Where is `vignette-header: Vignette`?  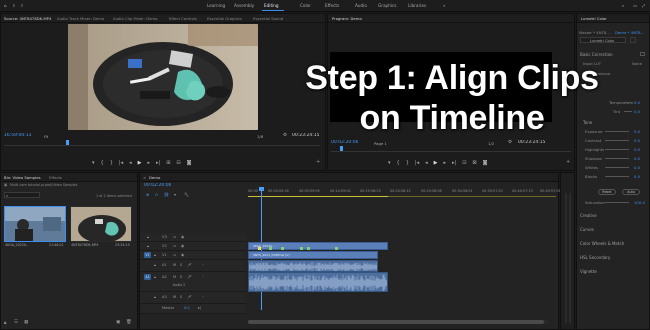
vignette-header: Vignette is located at coordinates (588, 271).